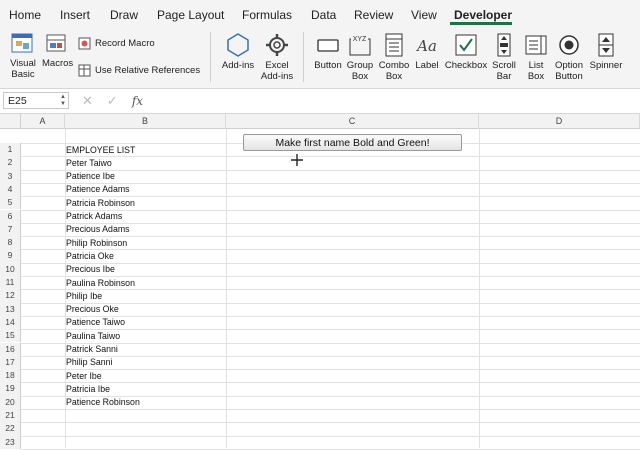 This screenshot has height=450, width=640. What do you see at coordinates (10, 243) in the screenshot?
I see `row-header-8: 8` at bounding box center [10, 243].